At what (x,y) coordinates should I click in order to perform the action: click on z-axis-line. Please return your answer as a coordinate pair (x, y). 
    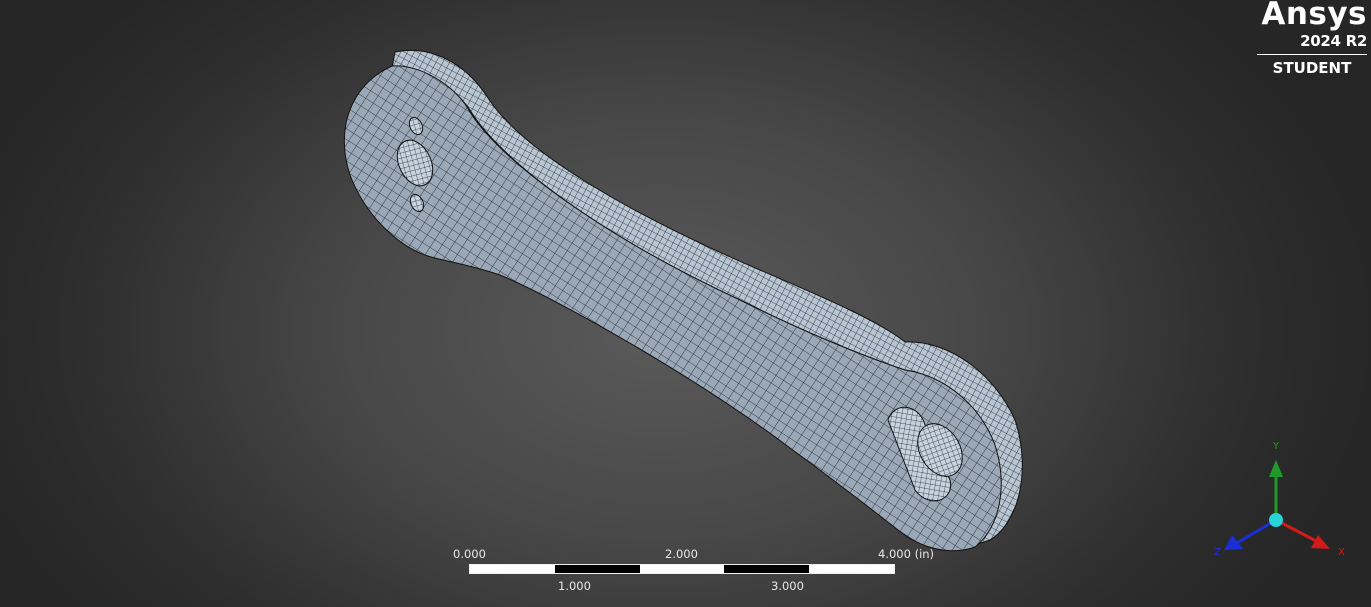
    Looking at the image, I should click on (1255, 532).